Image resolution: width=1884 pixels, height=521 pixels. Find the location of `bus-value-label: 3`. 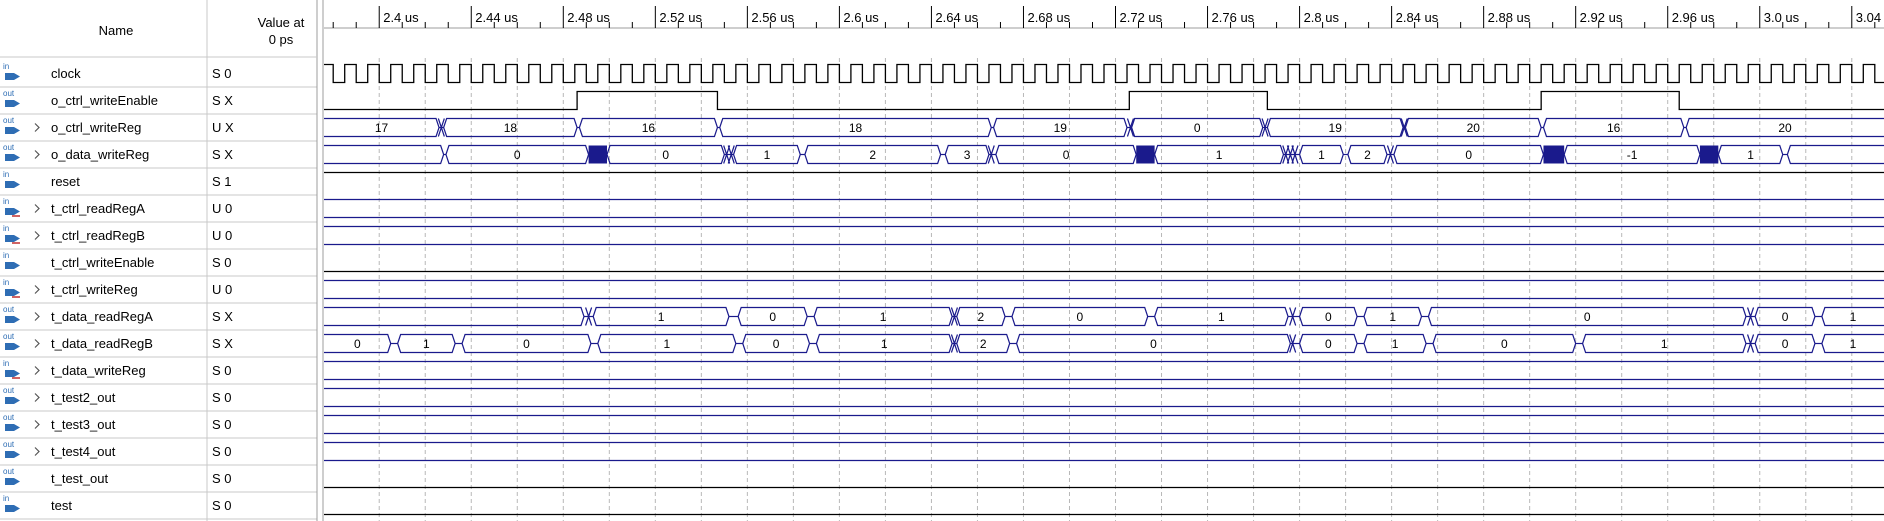

bus-value-label: 3 is located at coordinates (967, 155).